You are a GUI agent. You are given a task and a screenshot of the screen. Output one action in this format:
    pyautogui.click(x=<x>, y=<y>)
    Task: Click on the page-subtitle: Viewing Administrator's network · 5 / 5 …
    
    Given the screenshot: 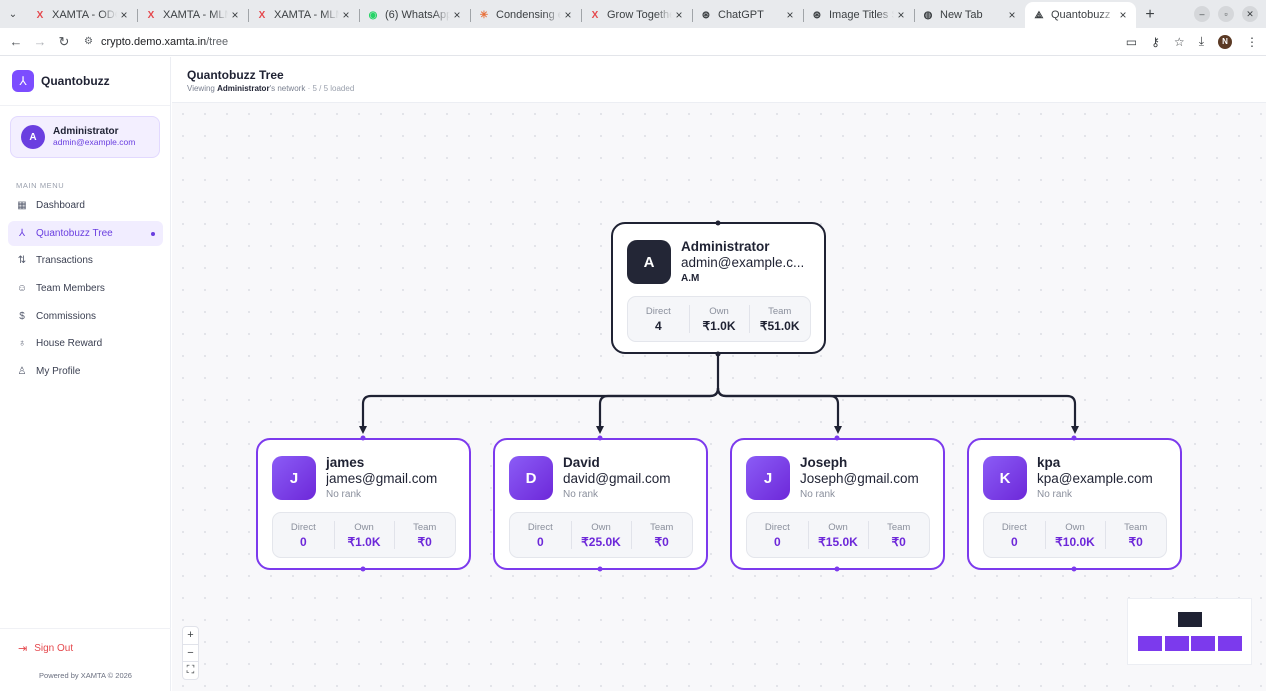 What is the action you would take?
    pyautogui.click(x=726, y=88)
    